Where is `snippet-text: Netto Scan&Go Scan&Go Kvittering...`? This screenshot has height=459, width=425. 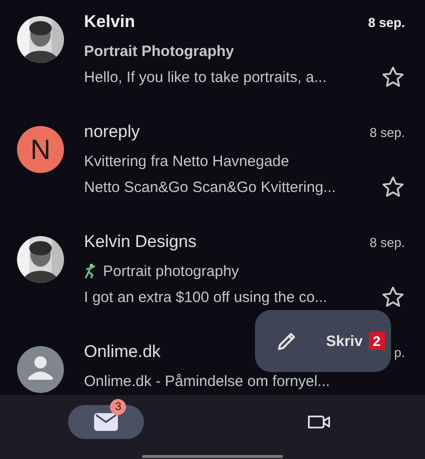
snippet-text: Netto Scan&Go Scan&Go Kvittering... is located at coordinates (210, 187).